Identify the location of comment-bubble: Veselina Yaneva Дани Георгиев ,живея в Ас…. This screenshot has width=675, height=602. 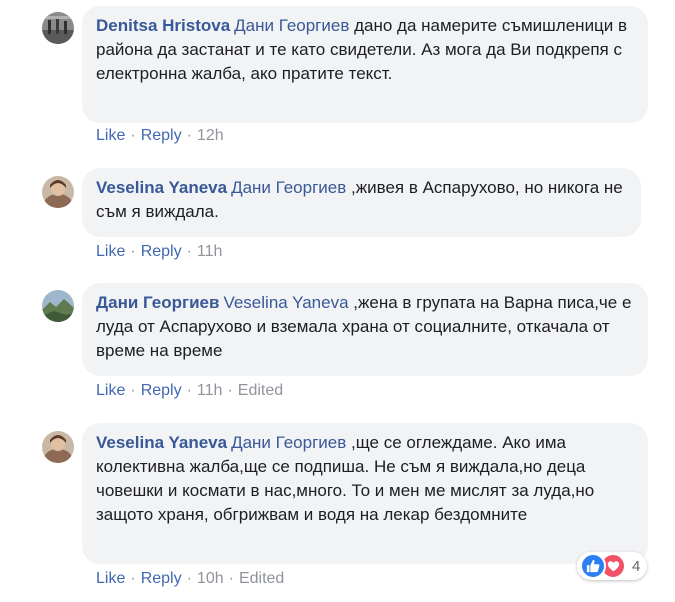
(361, 202).